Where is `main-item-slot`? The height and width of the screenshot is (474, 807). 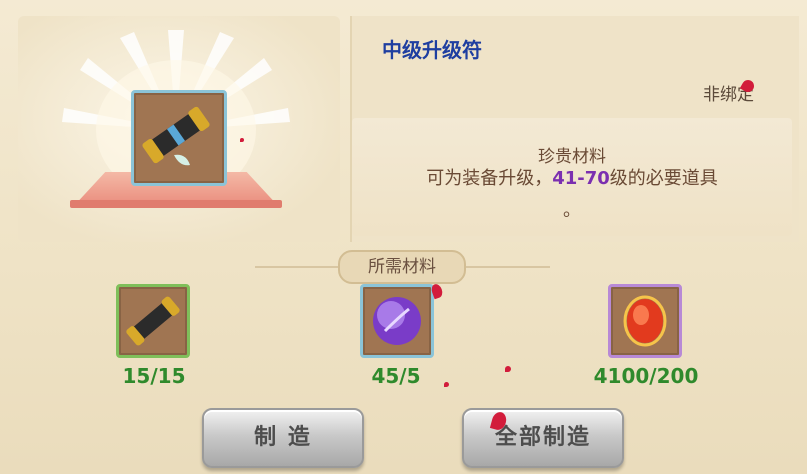
main-item-slot is located at coordinates (179, 138).